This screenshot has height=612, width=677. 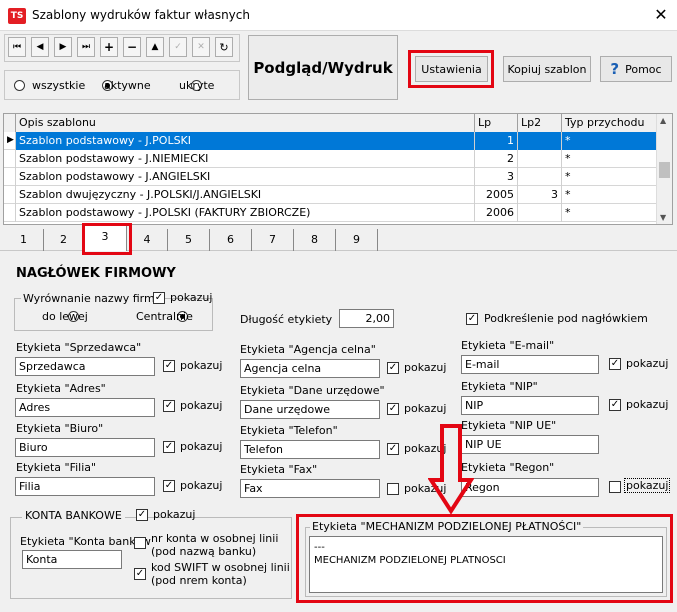 What do you see at coordinates (245, 177) in the screenshot?
I see `cell-description: Szablon podstawowy - J.ANGIELSKI` at bounding box center [245, 177].